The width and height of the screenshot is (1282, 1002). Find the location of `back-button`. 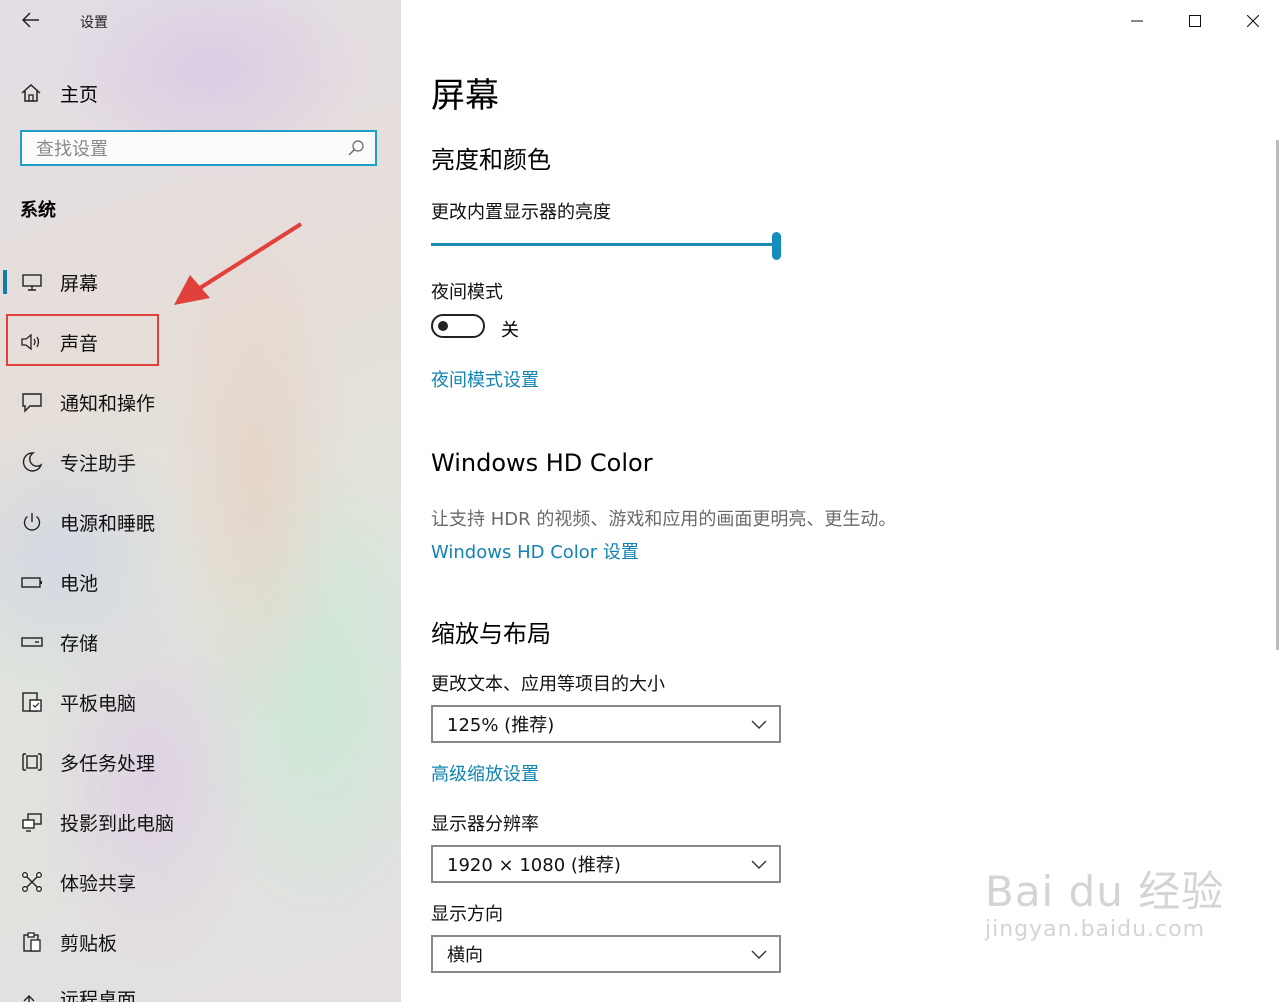

back-button is located at coordinates (31, 21).